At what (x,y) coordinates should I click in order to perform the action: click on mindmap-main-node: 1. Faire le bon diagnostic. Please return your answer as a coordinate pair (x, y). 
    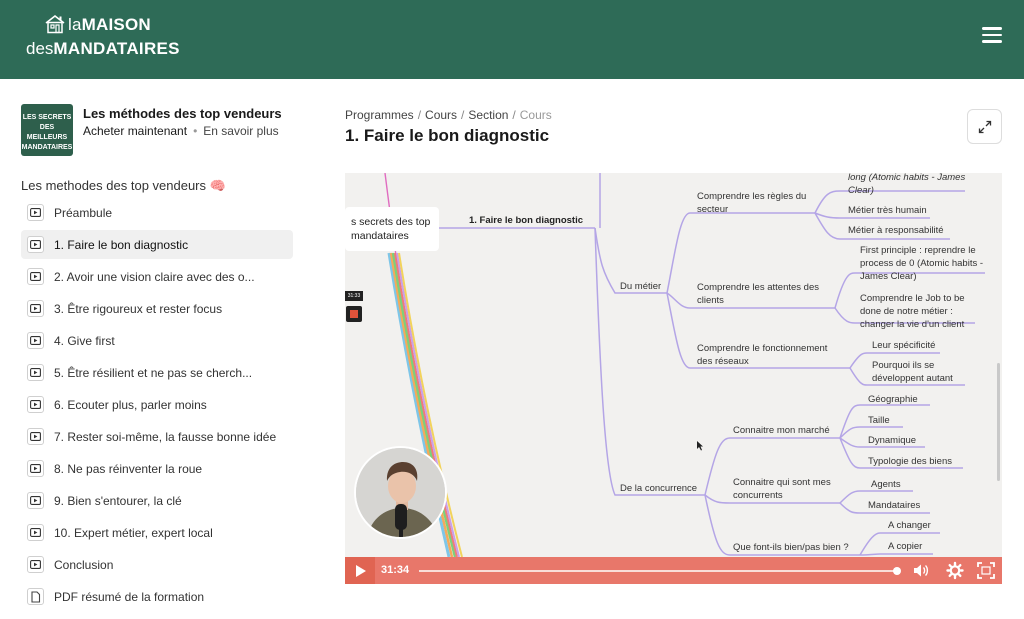
    Looking at the image, I should click on (526, 220).